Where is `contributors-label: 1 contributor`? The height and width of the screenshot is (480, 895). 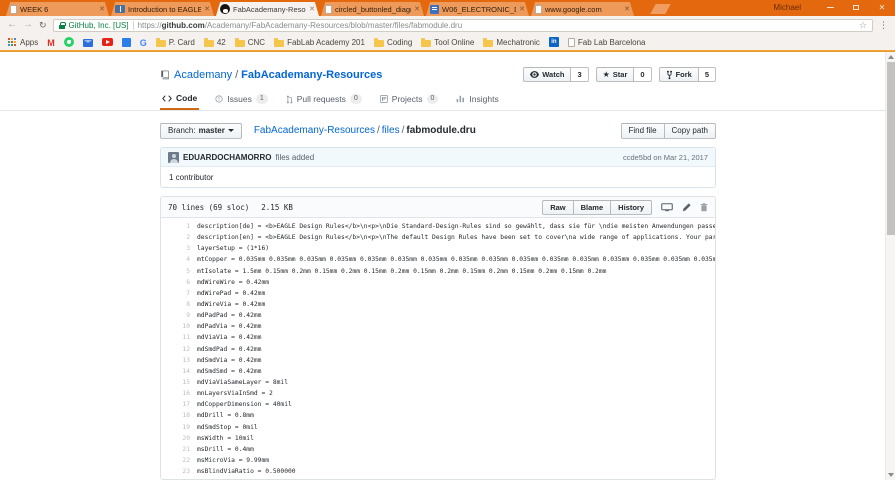 contributors-label: 1 contributor is located at coordinates (191, 177).